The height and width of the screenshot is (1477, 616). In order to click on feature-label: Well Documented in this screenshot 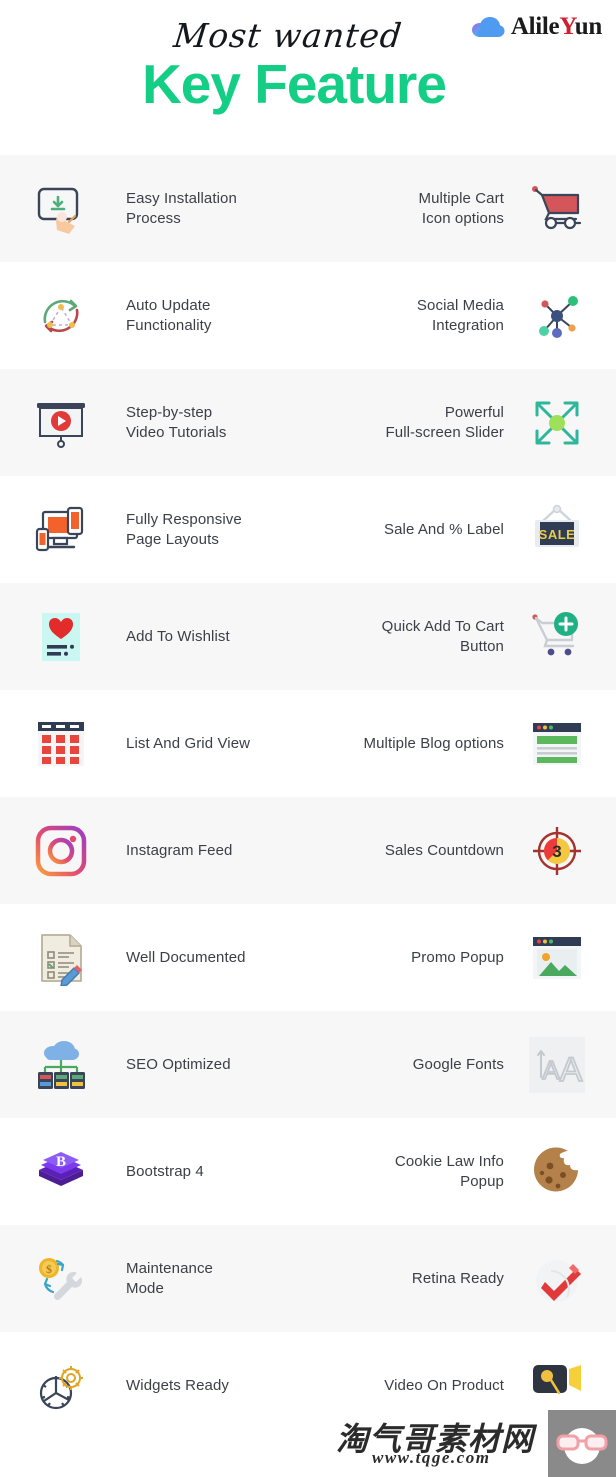, I will do `click(186, 957)`.